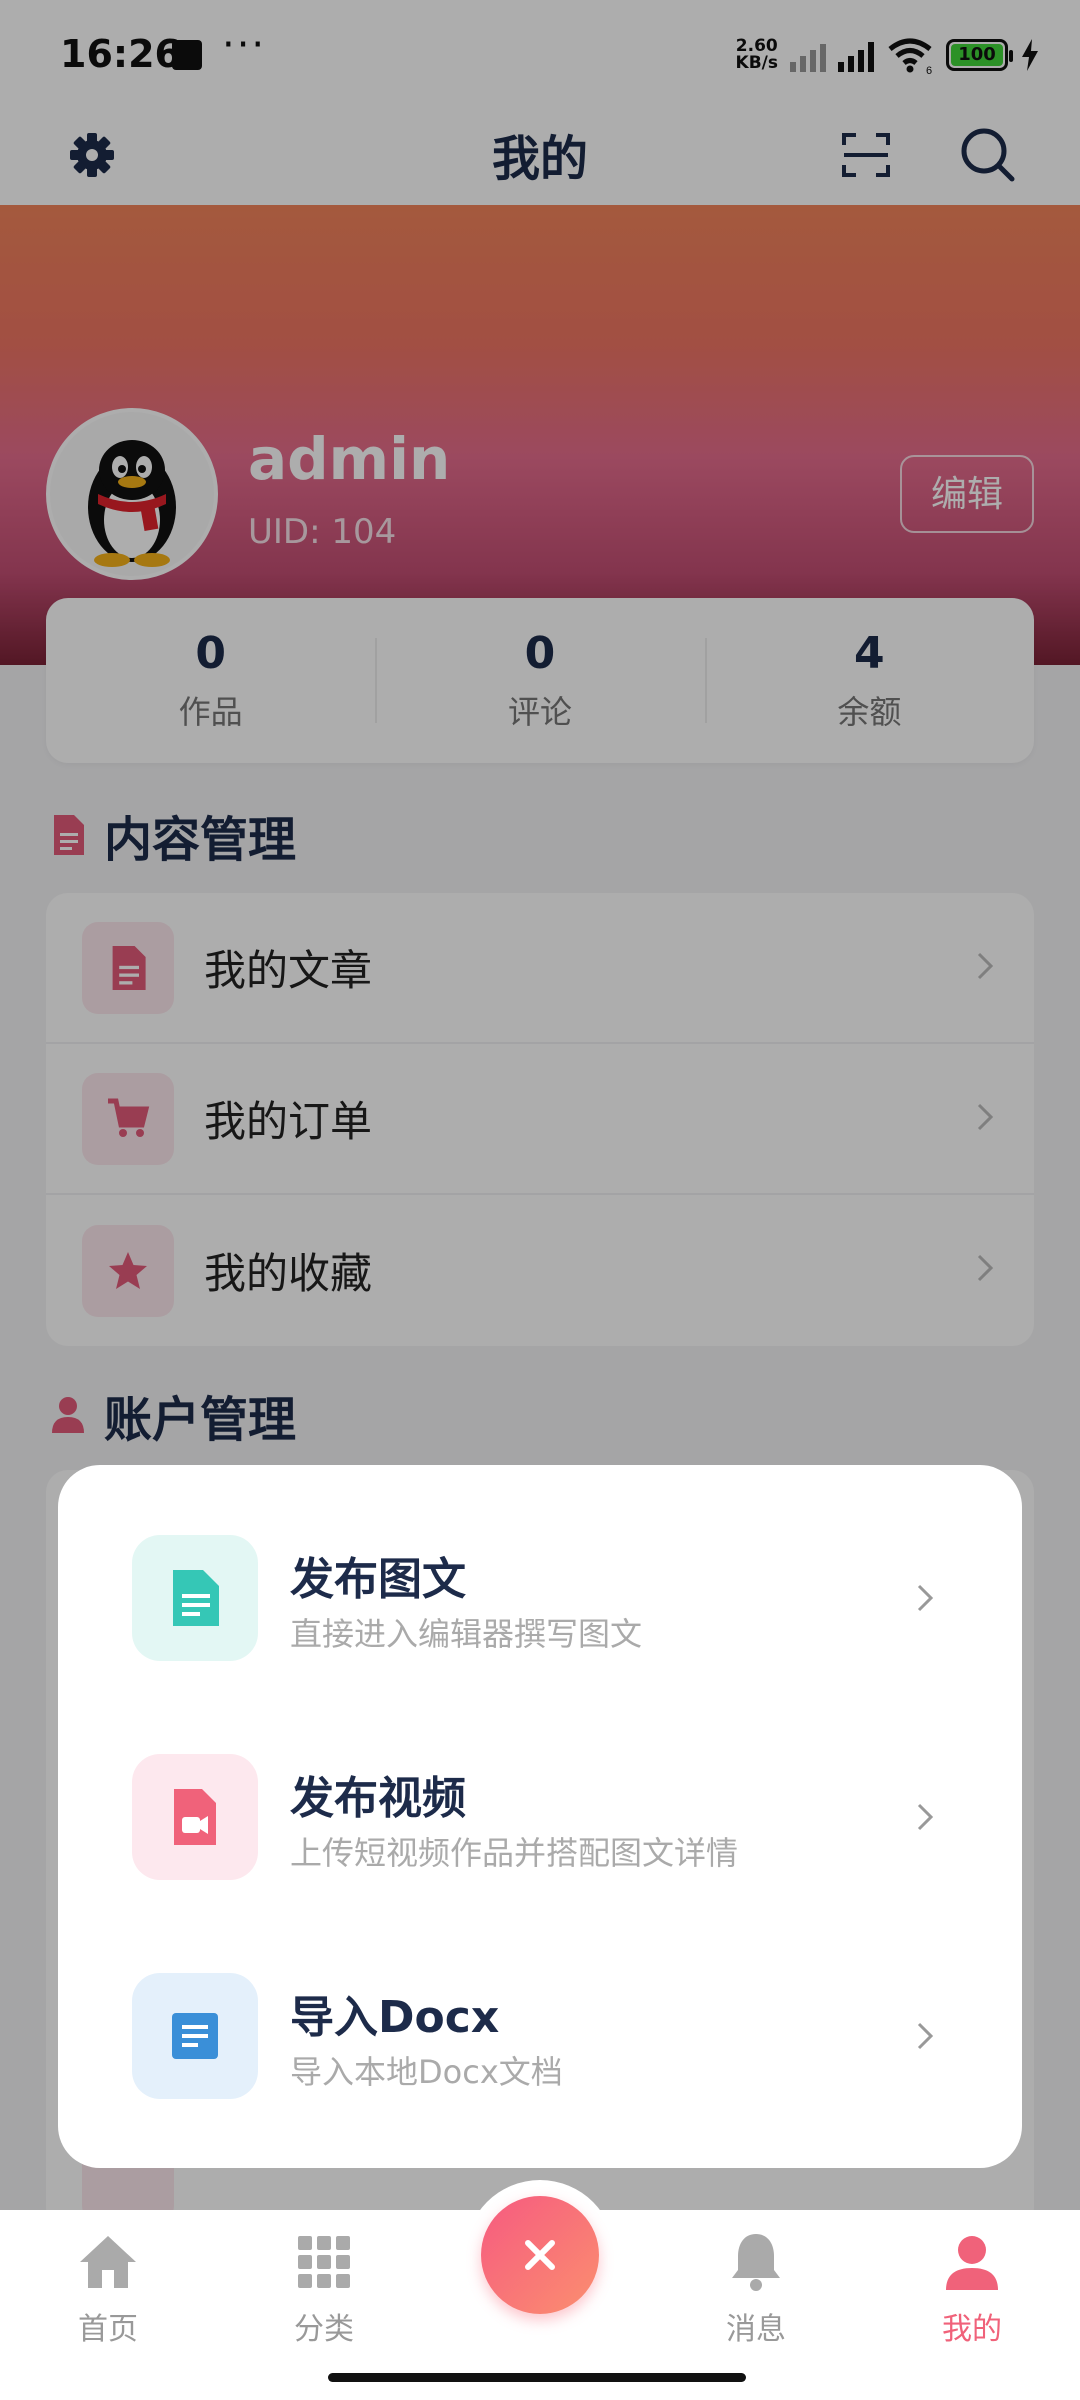 This screenshot has width=1080, height=2400. I want to click on close-icon, so click(540, 2255).